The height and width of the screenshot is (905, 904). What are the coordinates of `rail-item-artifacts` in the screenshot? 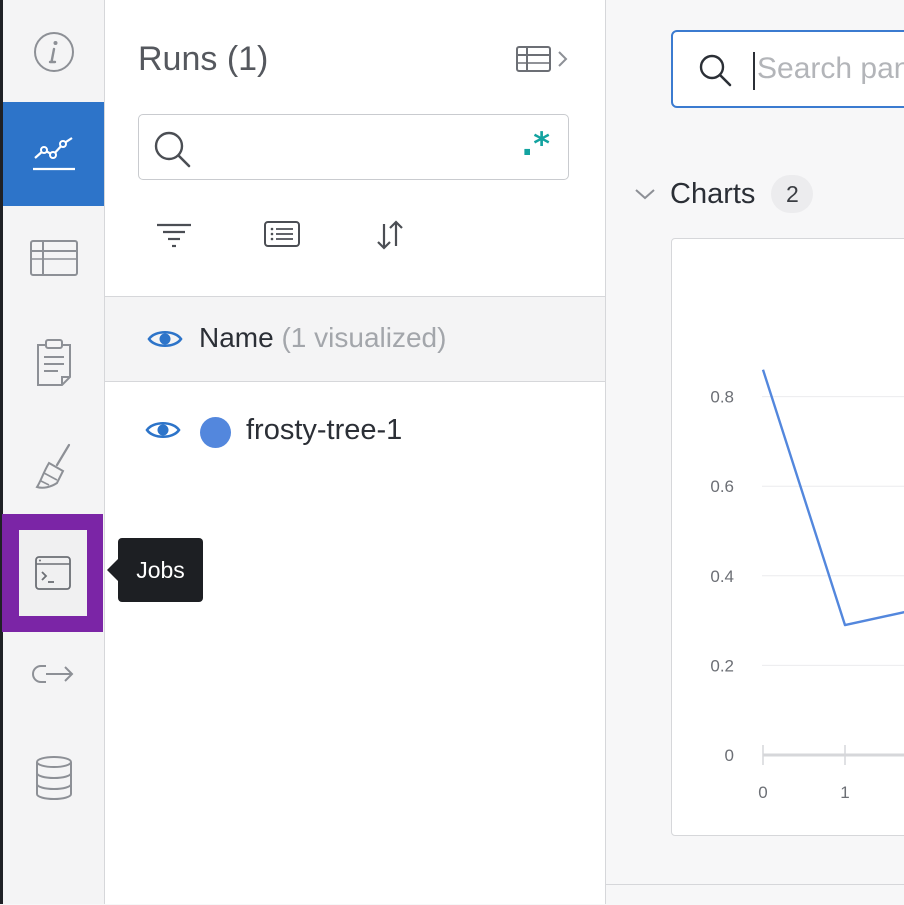 It's located at (53, 778).